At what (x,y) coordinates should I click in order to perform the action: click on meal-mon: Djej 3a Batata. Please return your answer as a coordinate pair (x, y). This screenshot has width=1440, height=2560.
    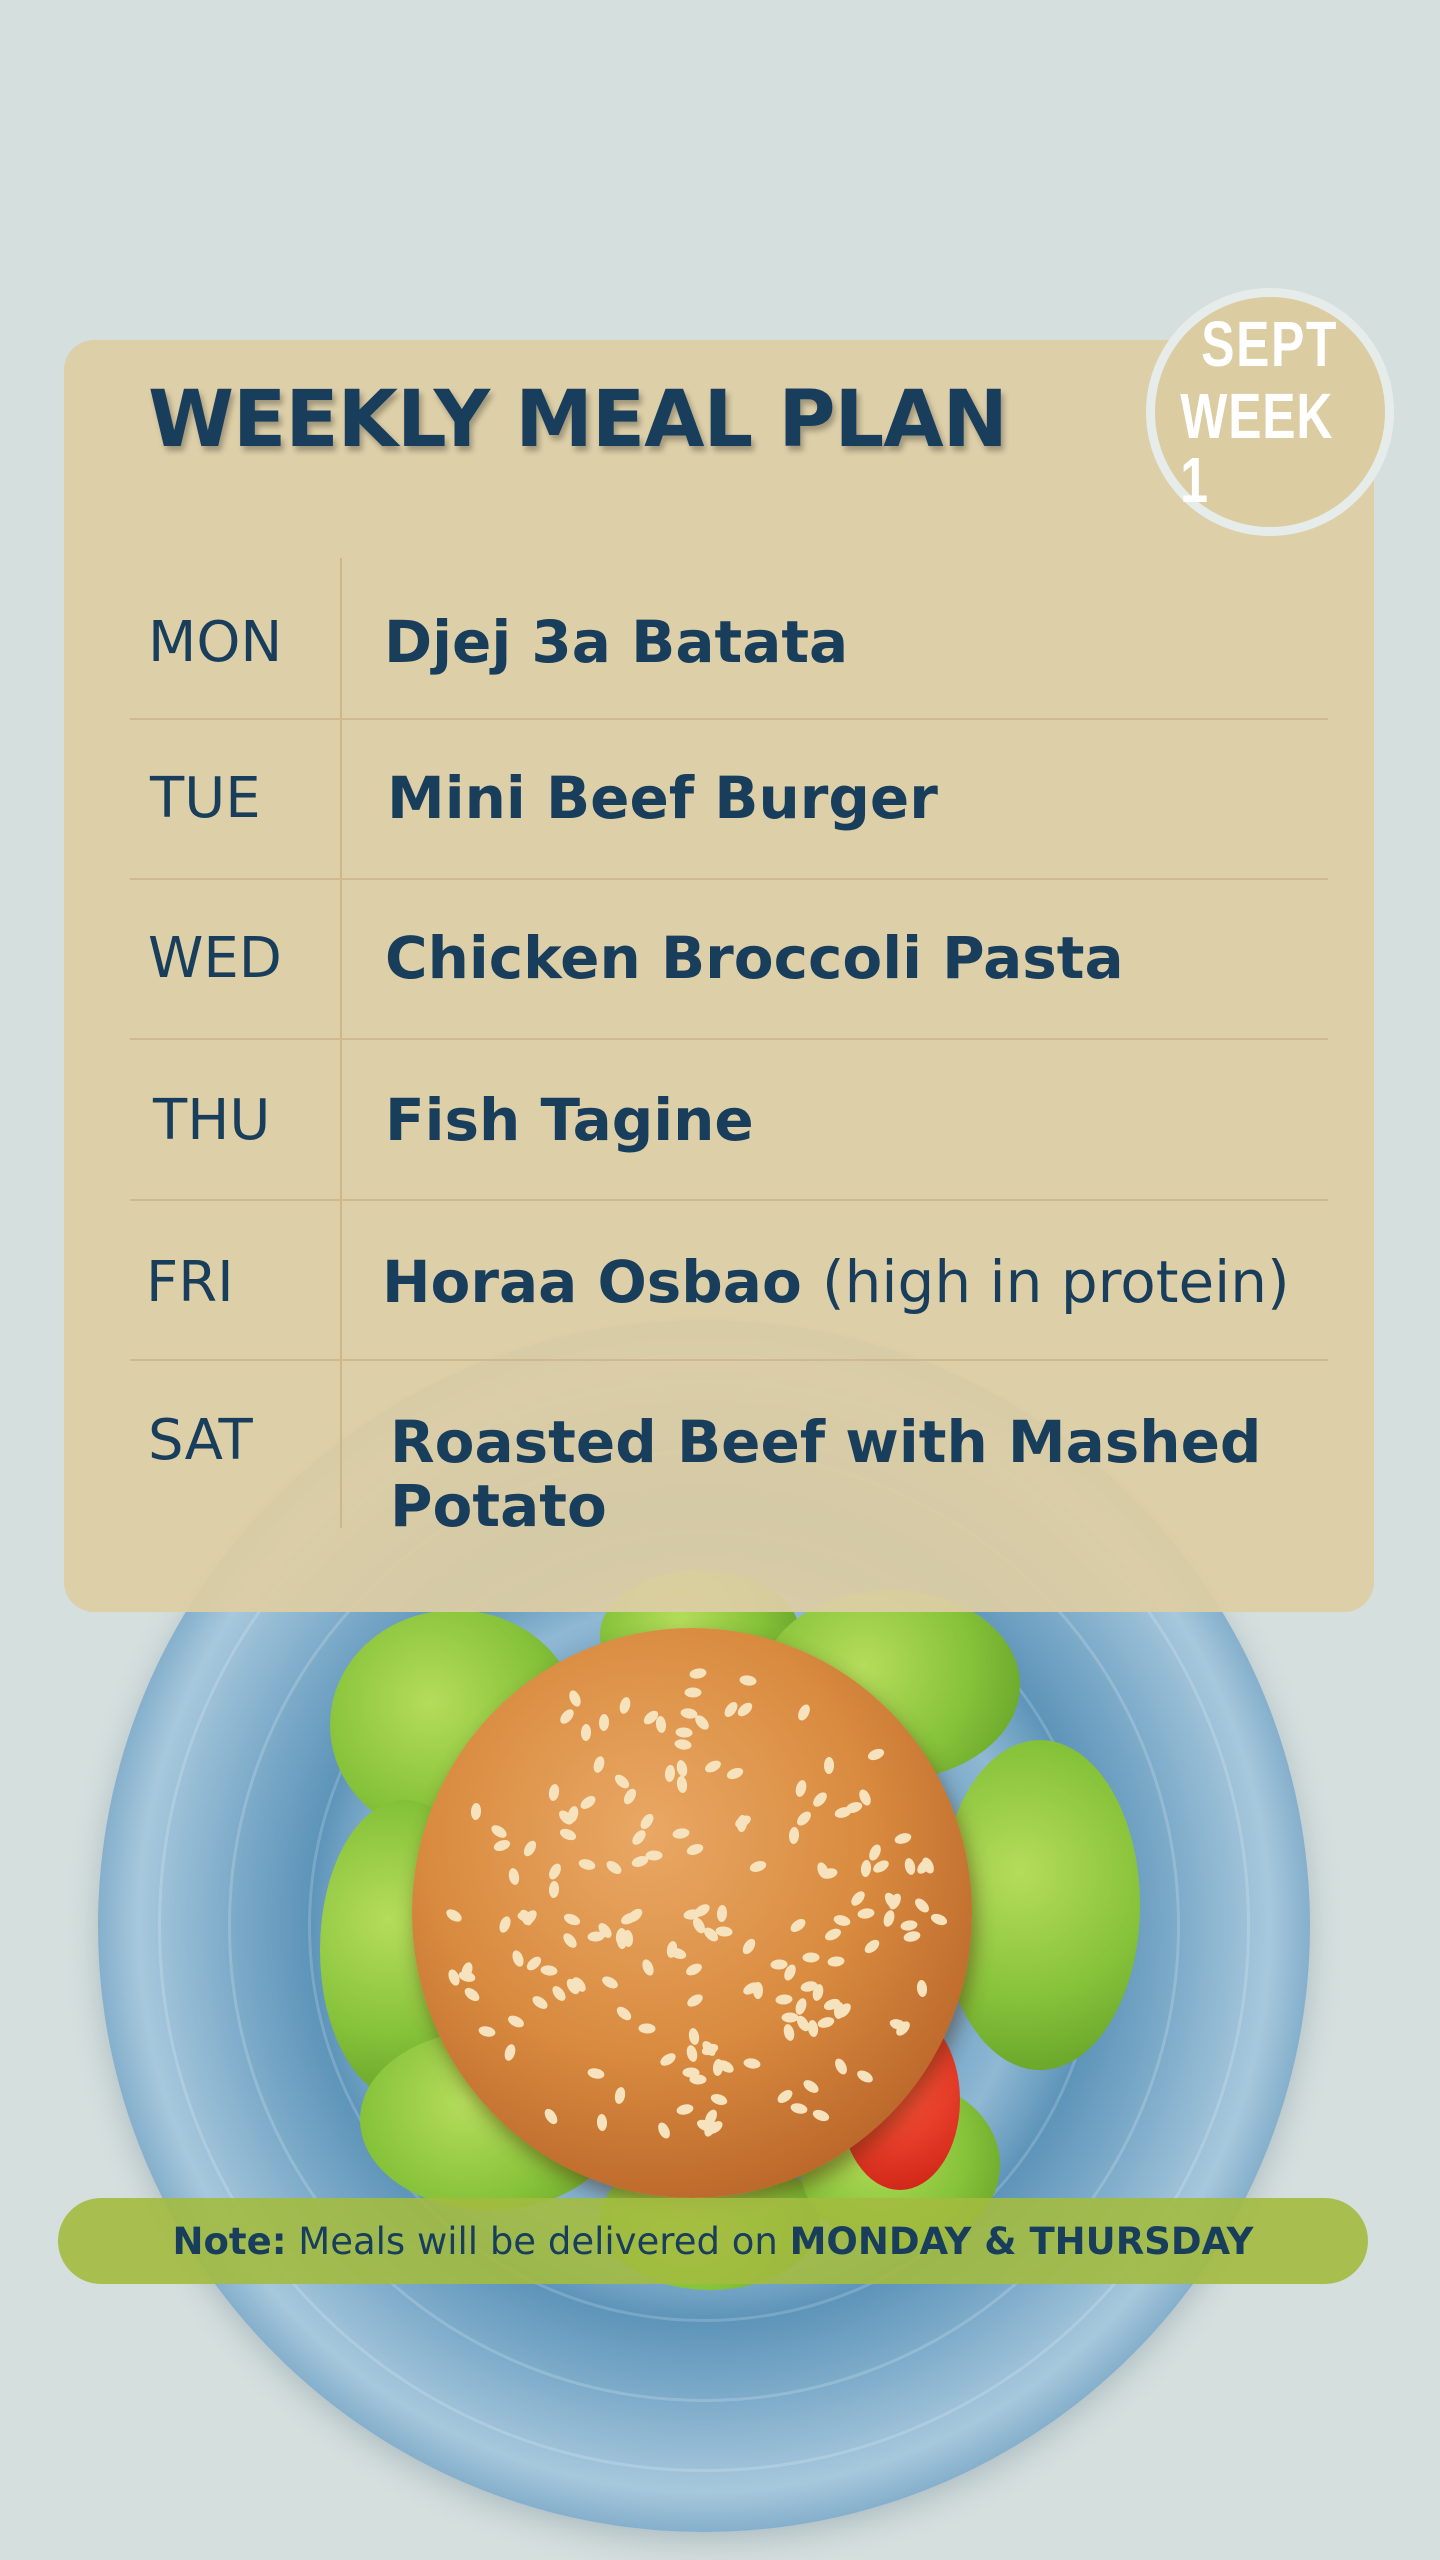
    Looking at the image, I should click on (616, 642).